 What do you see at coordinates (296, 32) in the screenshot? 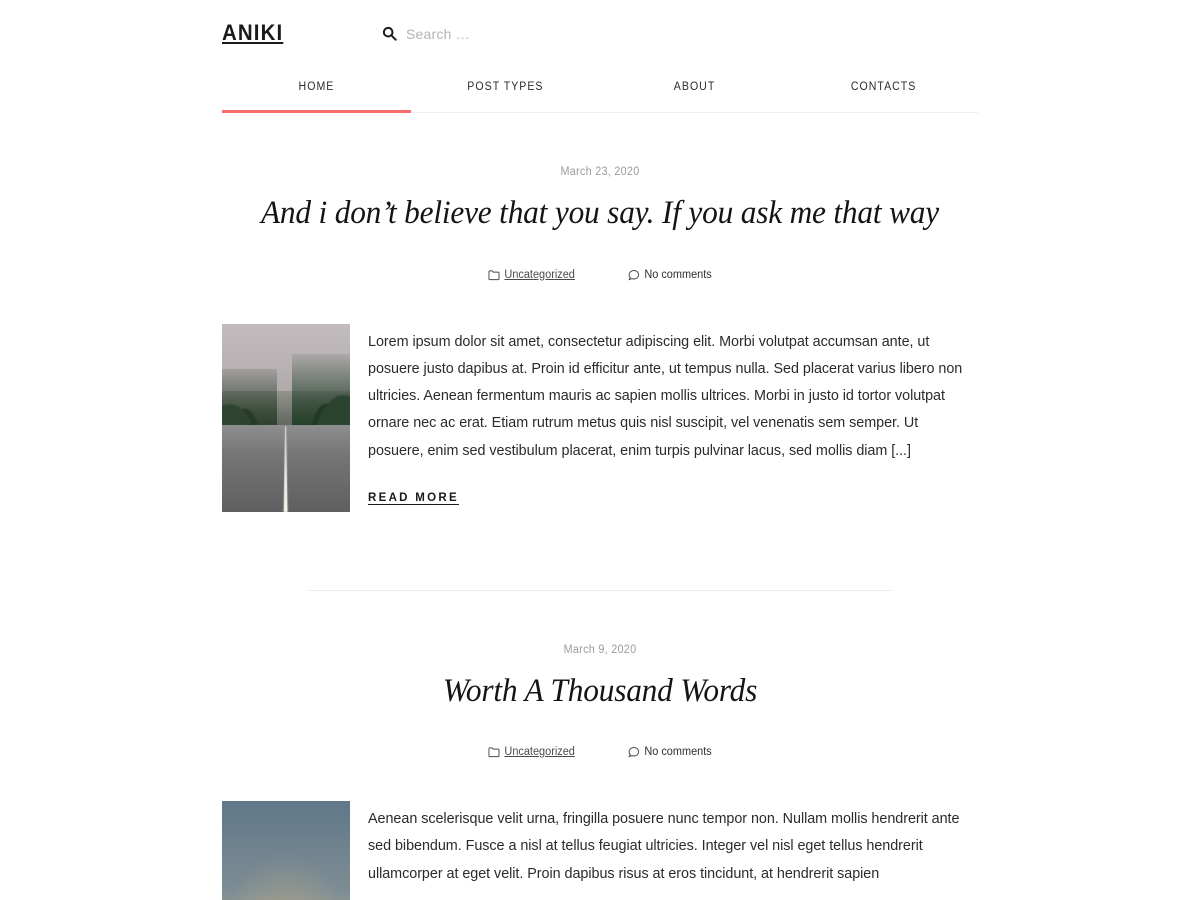
I see `site-logo: ANIKI` at bounding box center [296, 32].